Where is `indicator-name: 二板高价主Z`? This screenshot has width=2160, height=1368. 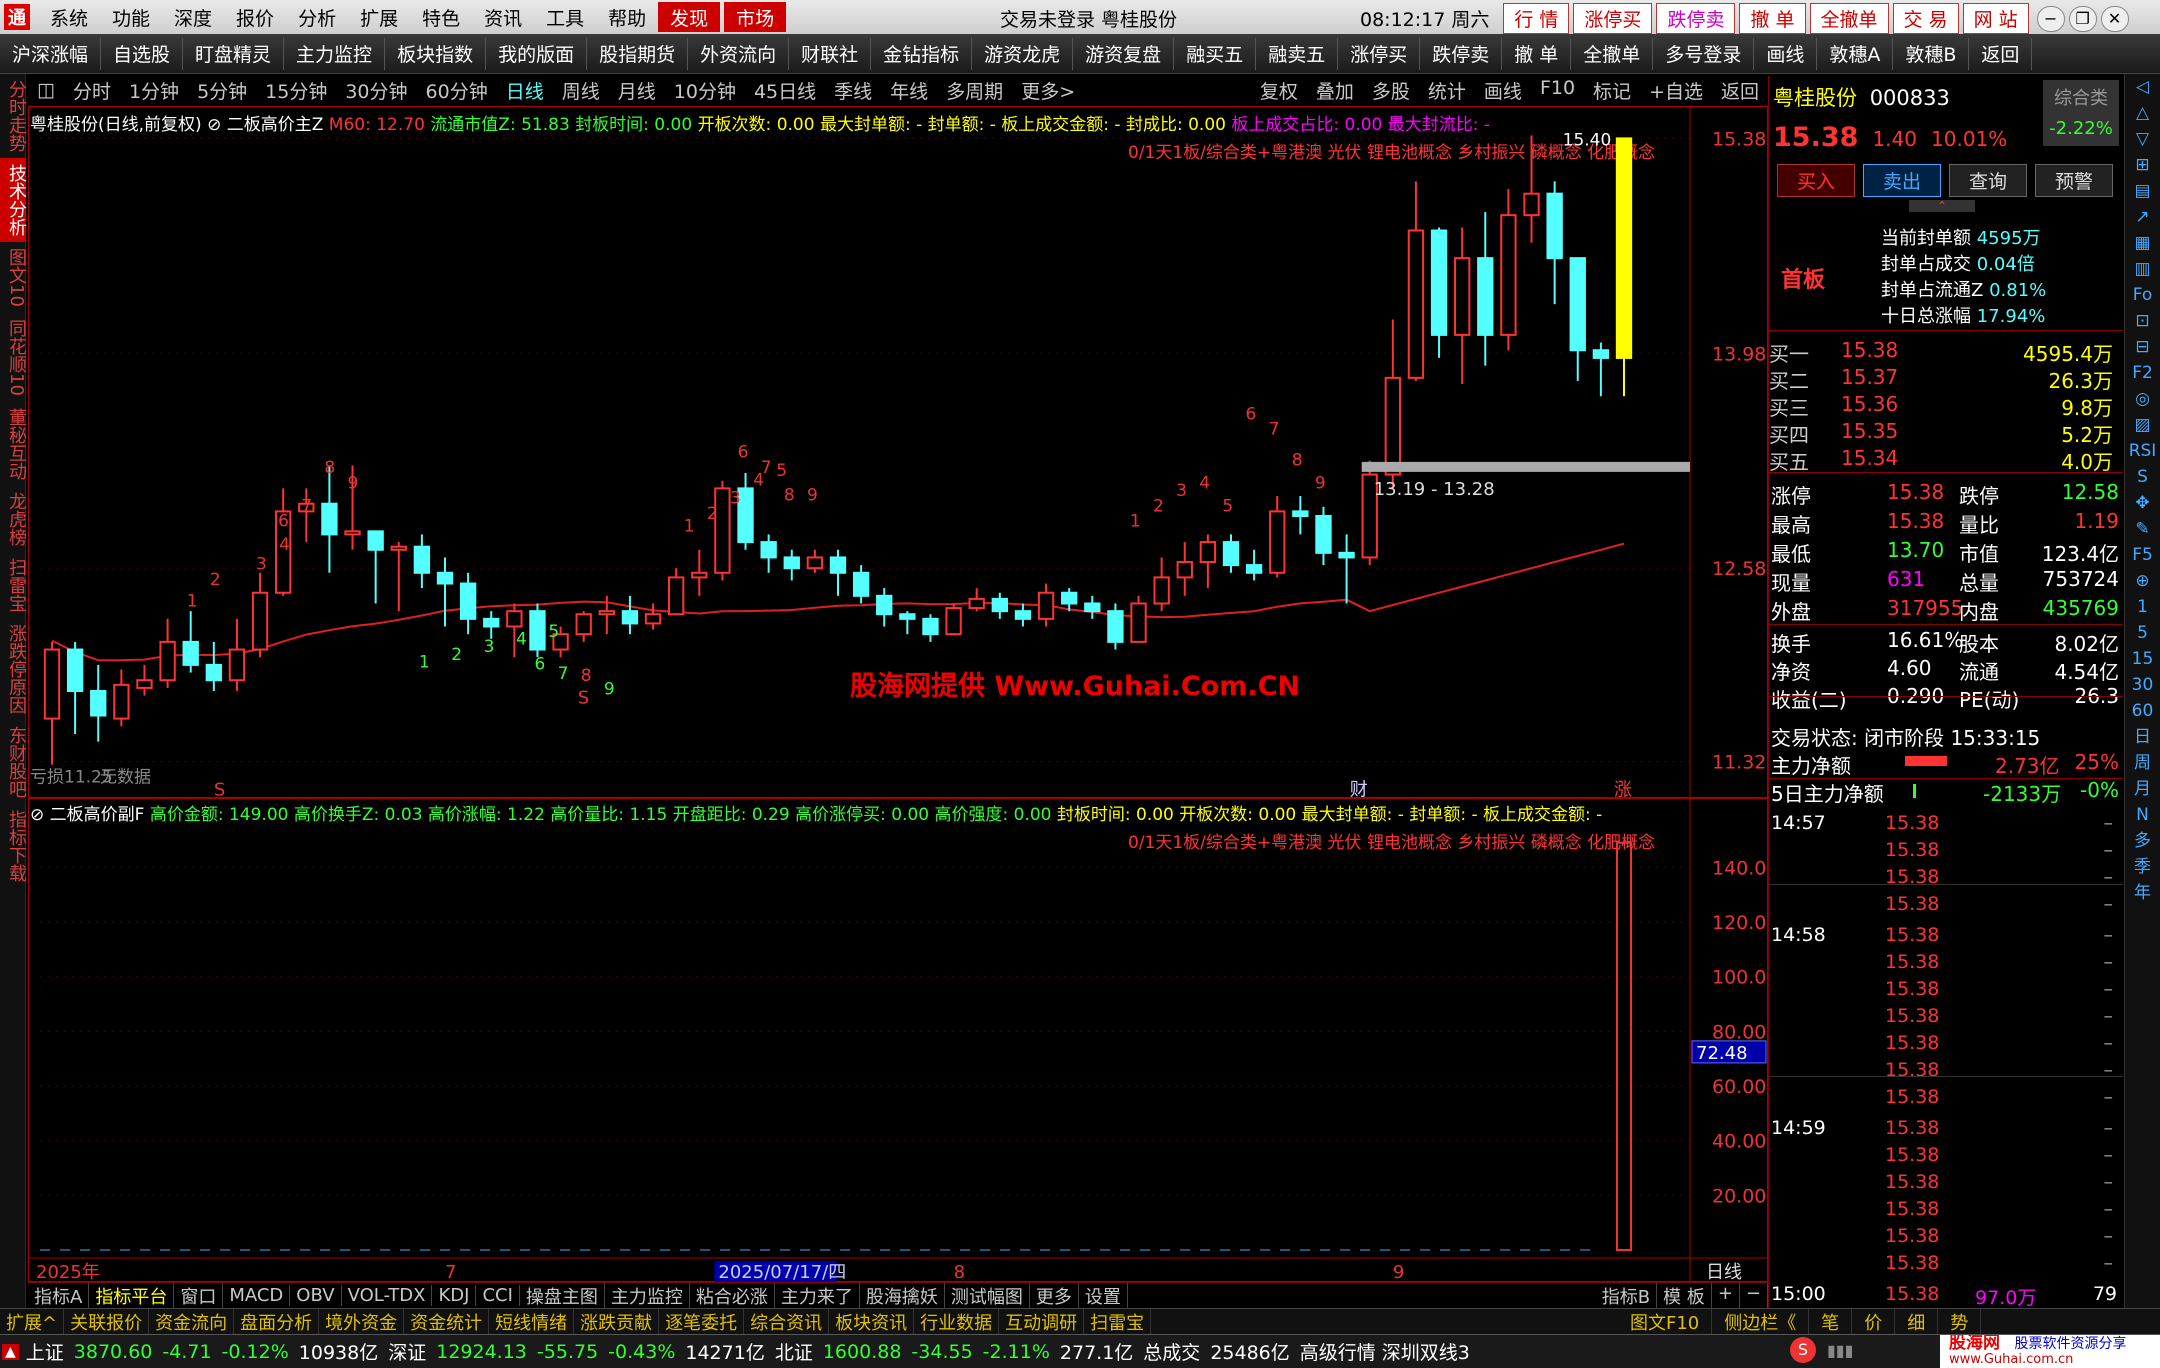
indicator-name: 二板高价主Z is located at coordinates (275, 125).